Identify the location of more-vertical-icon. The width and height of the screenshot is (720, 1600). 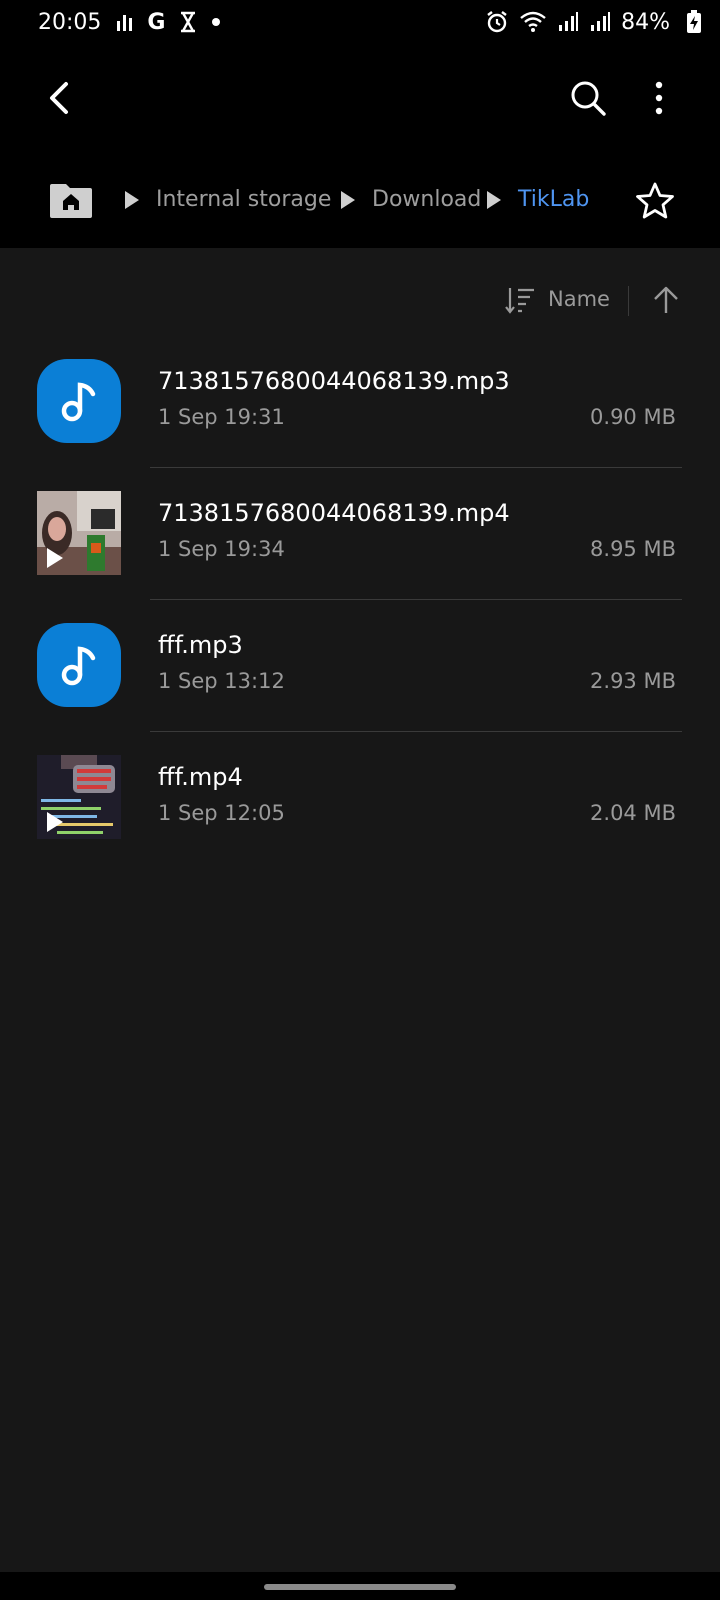
(659, 98).